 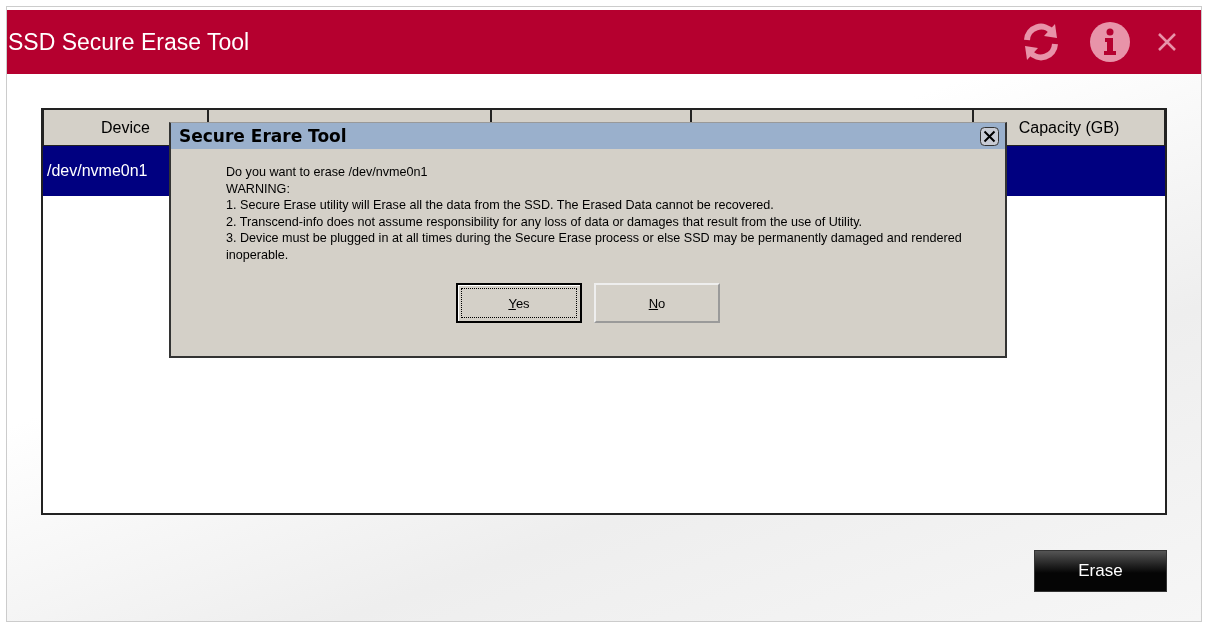 I want to click on close-icon, so click(x=989, y=136).